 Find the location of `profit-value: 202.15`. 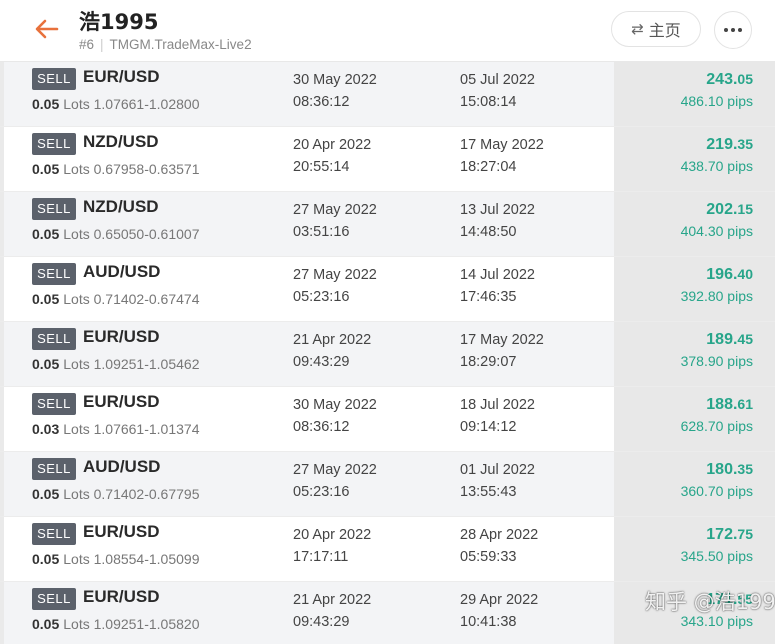

profit-value: 202.15 is located at coordinates (729, 210).